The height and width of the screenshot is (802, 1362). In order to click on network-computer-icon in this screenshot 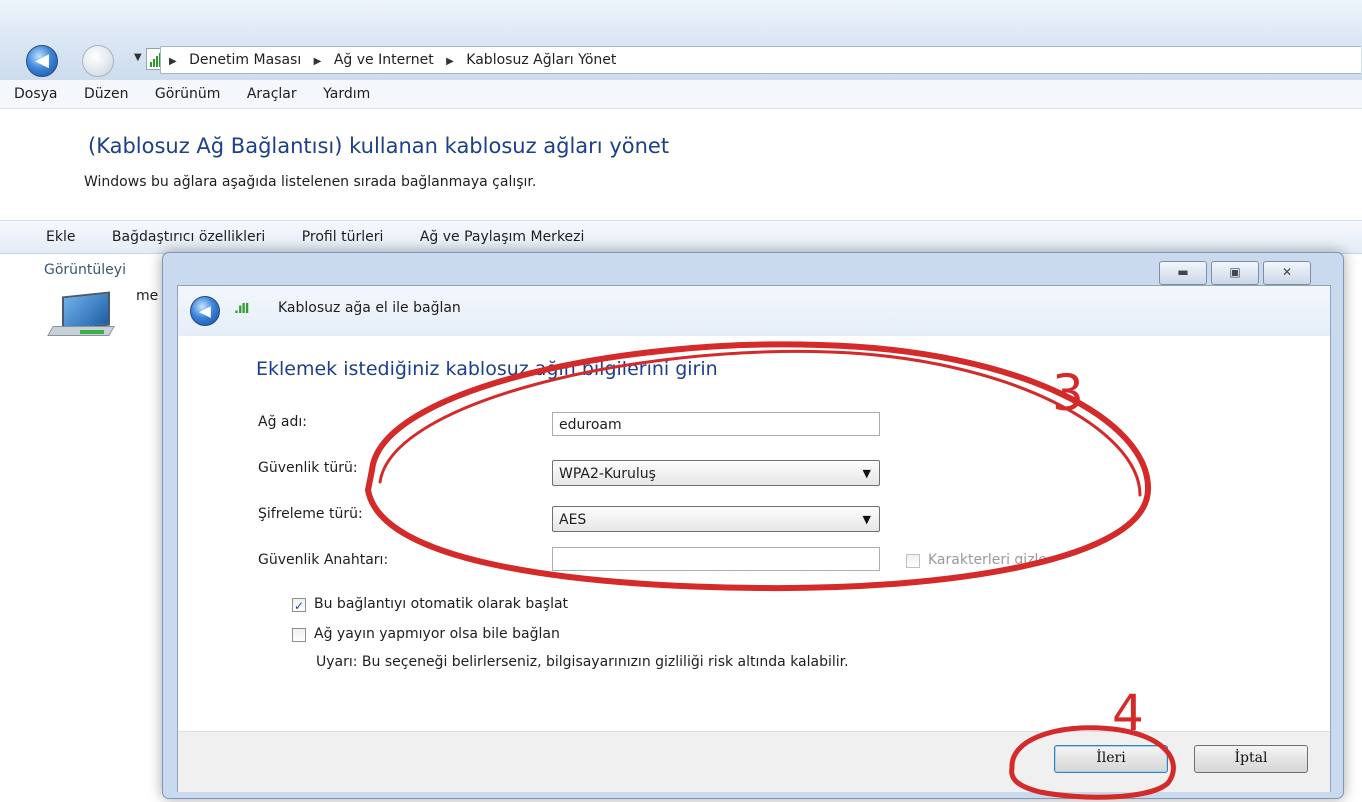, I will do `click(83, 315)`.